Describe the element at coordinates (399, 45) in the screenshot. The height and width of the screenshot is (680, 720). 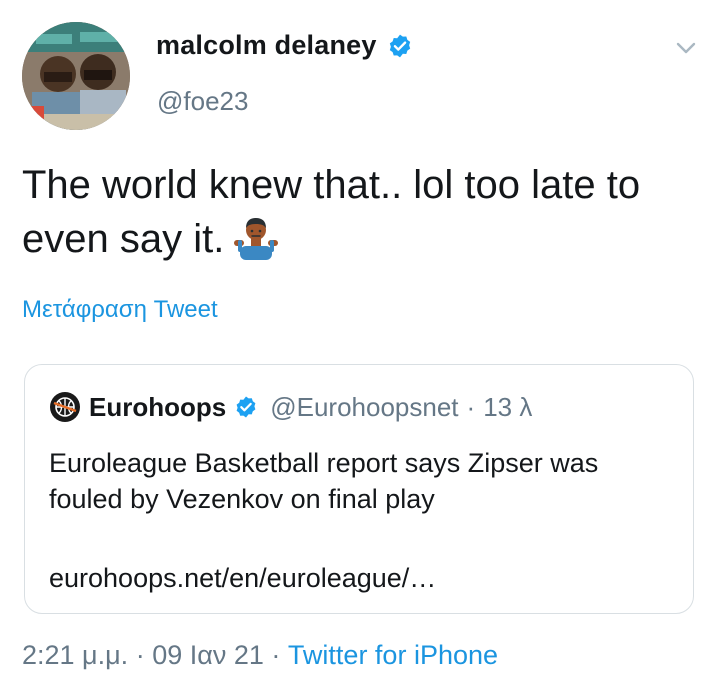
I see `verified-badge-icon` at that location.